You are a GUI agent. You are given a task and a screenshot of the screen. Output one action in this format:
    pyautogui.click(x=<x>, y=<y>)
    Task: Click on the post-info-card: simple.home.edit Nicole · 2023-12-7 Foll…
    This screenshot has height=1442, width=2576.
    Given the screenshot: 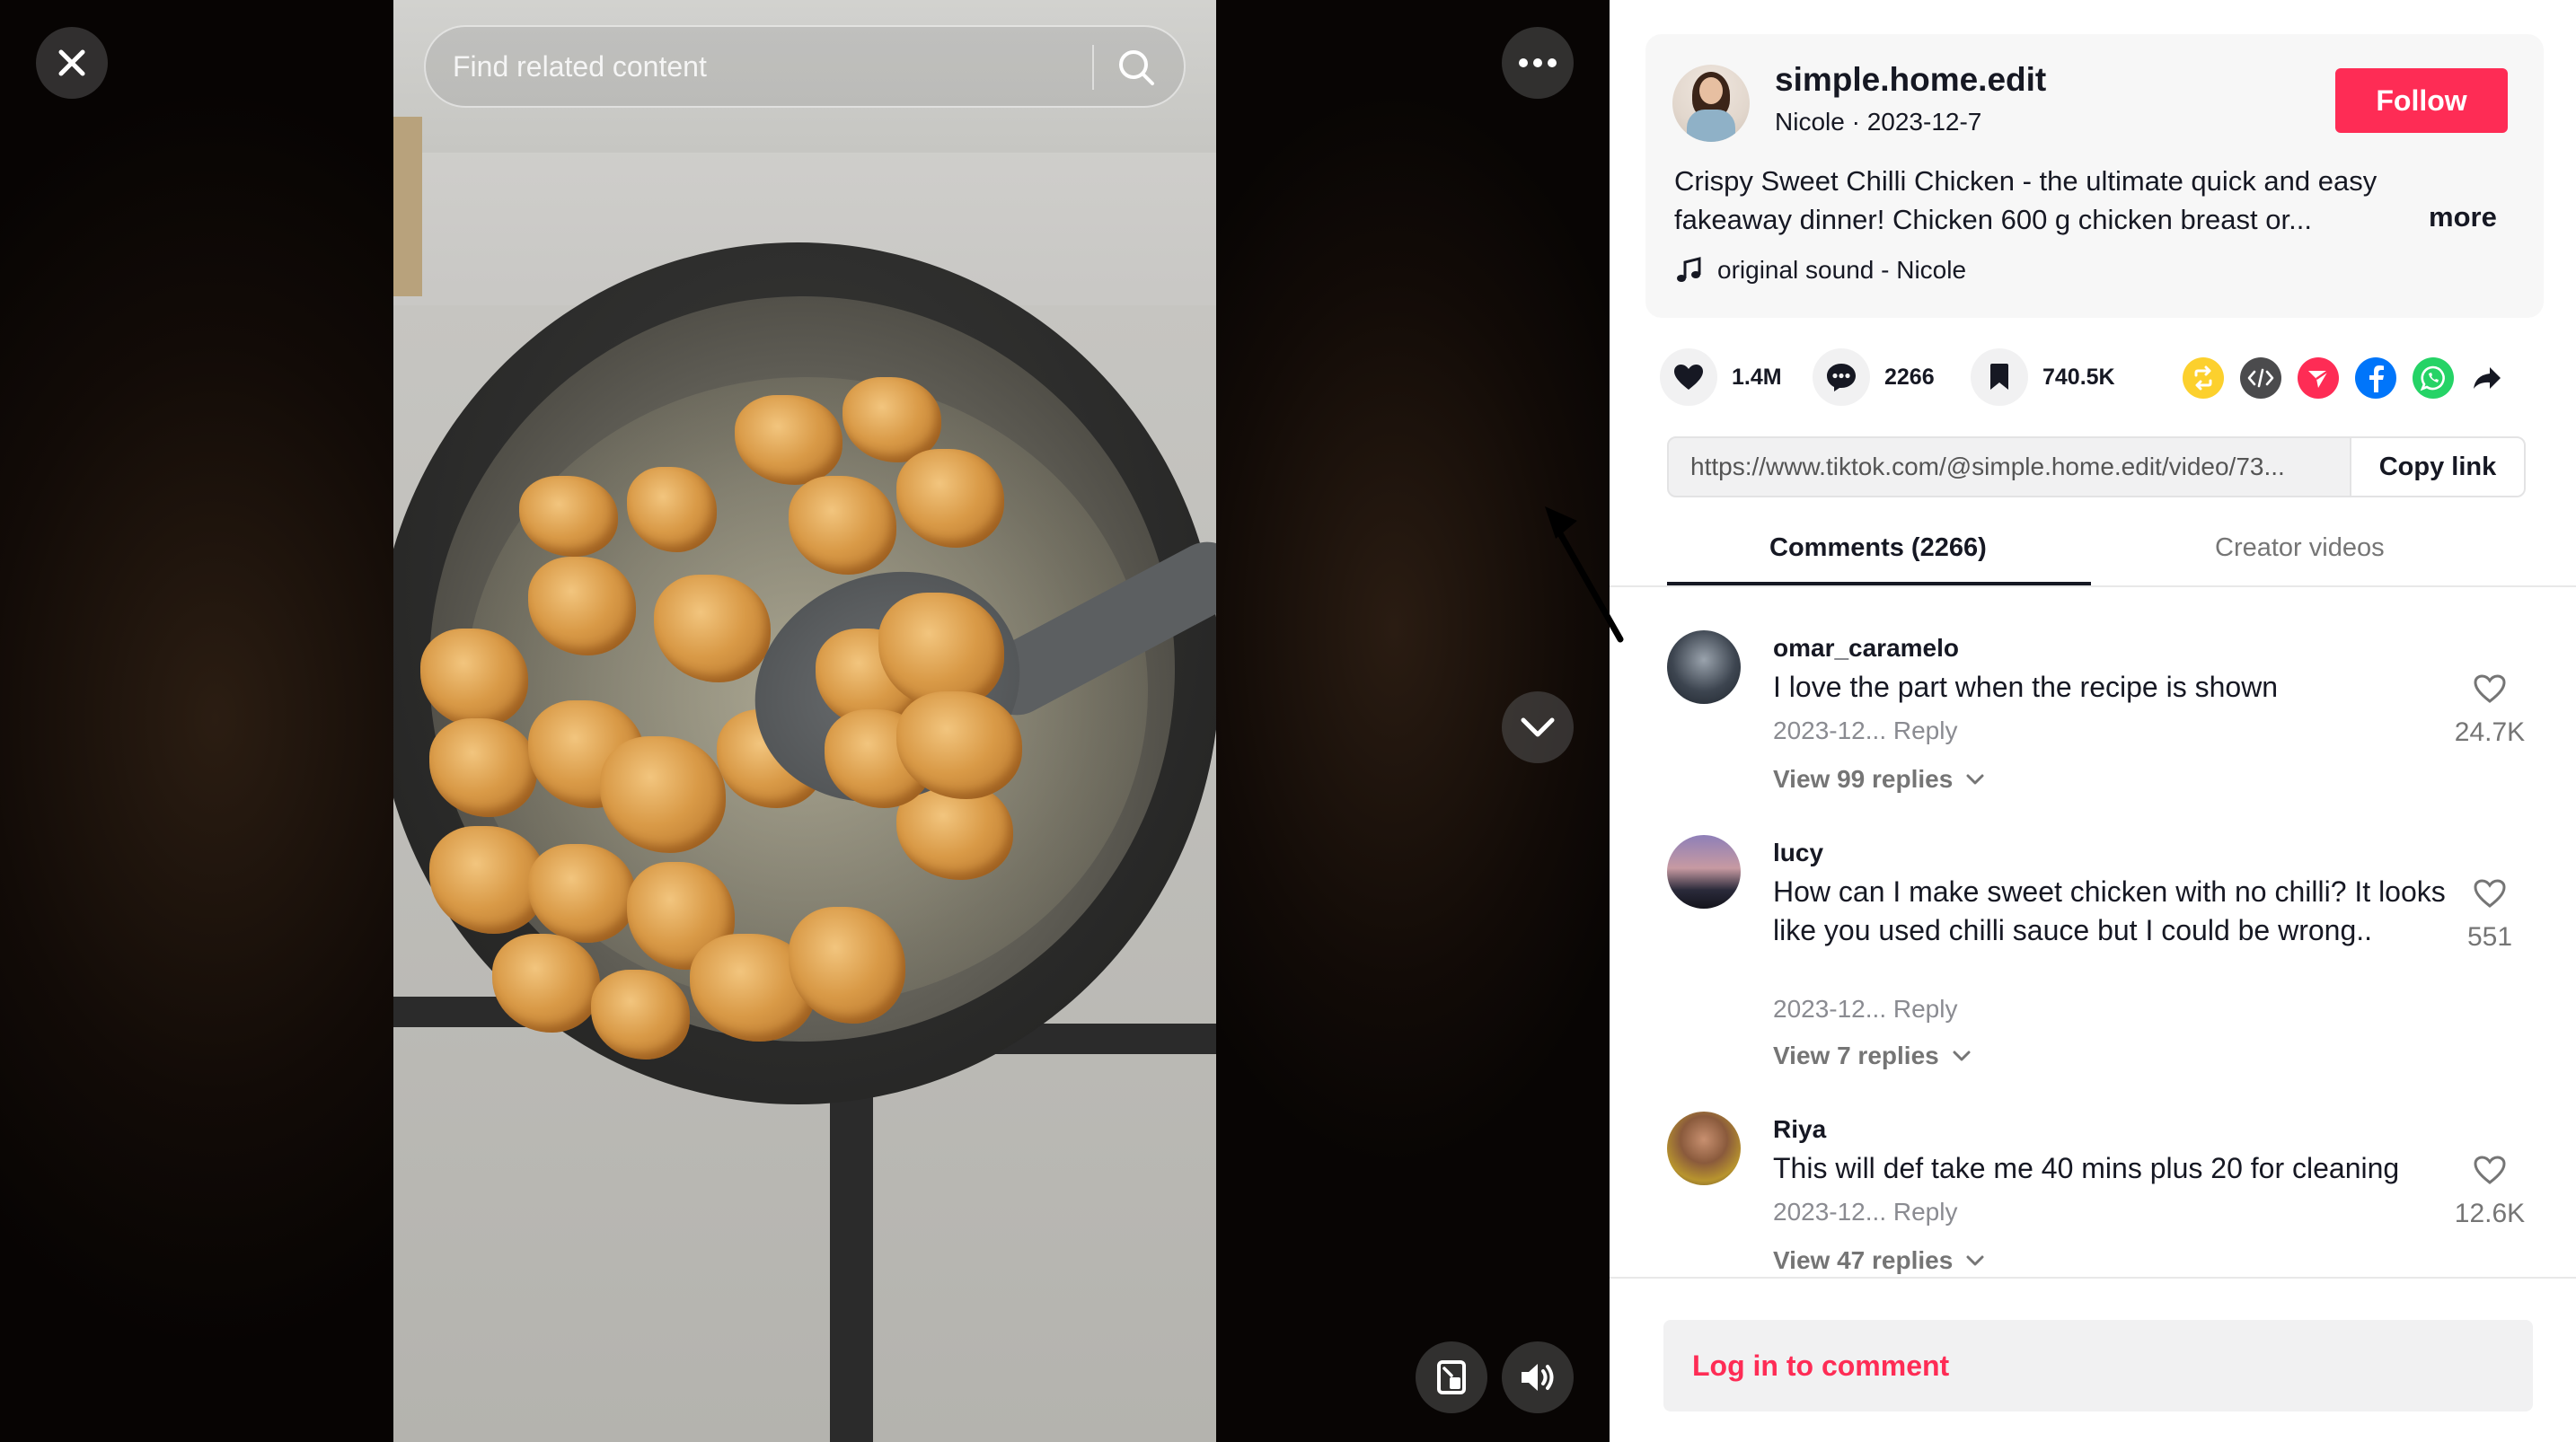 What is the action you would take?
    pyautogui.click(x=2094, y=176)
    